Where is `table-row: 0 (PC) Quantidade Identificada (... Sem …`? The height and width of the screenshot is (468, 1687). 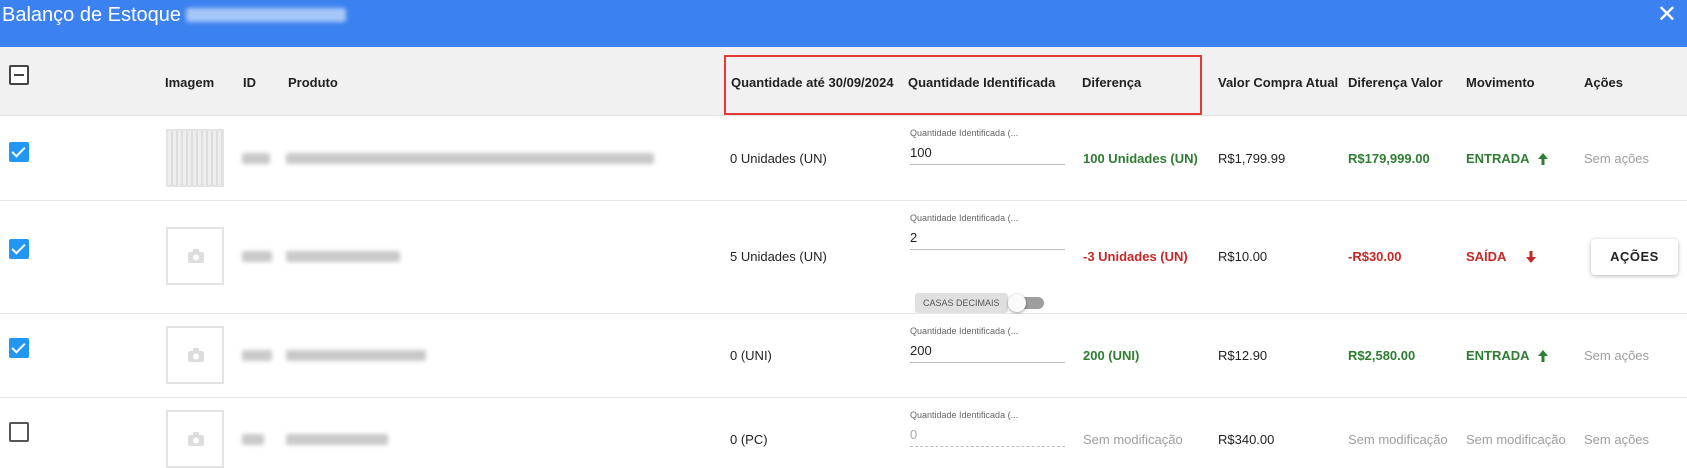
table-row: 0 (PC) Quantidade Identificada (... Sem … is located at coordinates (843, 433).